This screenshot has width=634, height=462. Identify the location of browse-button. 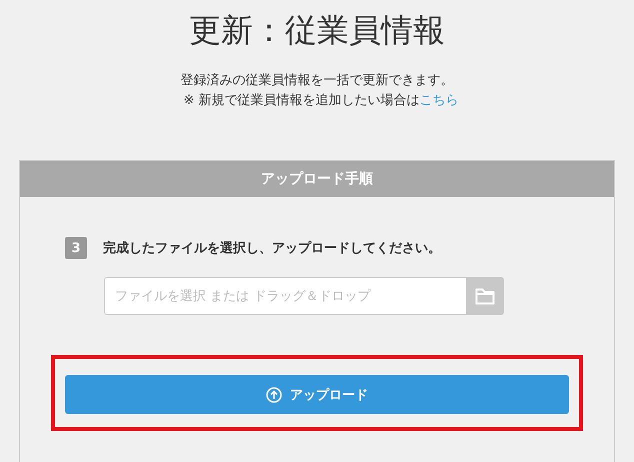
(485, 296).